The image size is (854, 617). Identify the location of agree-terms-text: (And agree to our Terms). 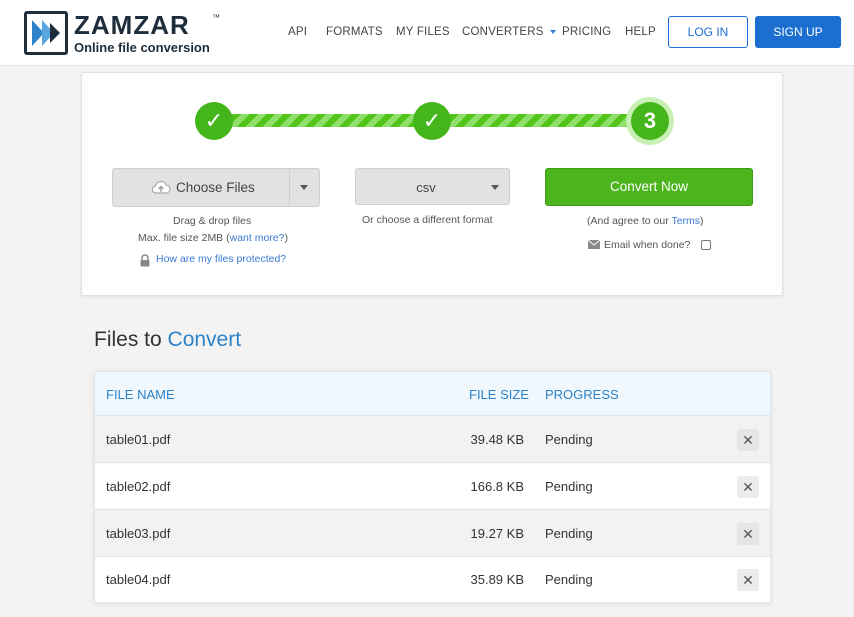
(645, 221).